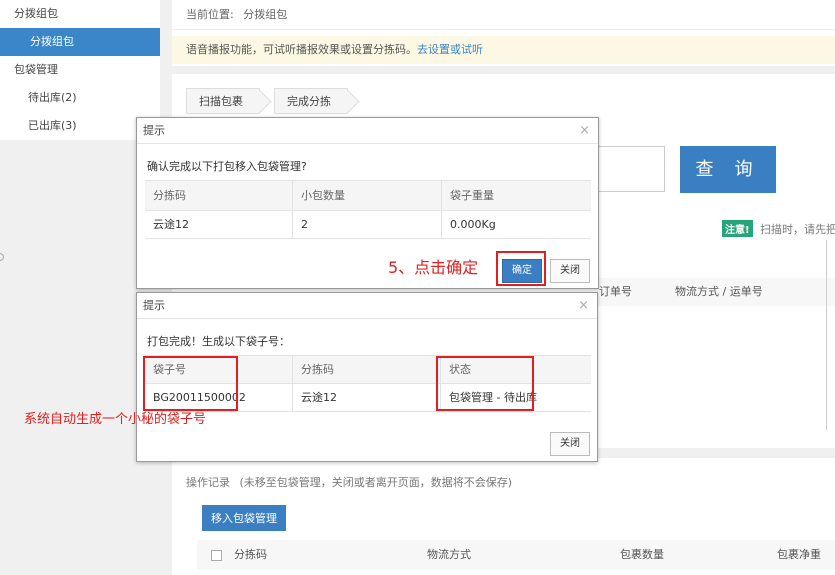 This screenshot has height=575, width=835. I want to click on dialog-message: 确认完成以下打包移入包袋管理?, so click(227, 166).